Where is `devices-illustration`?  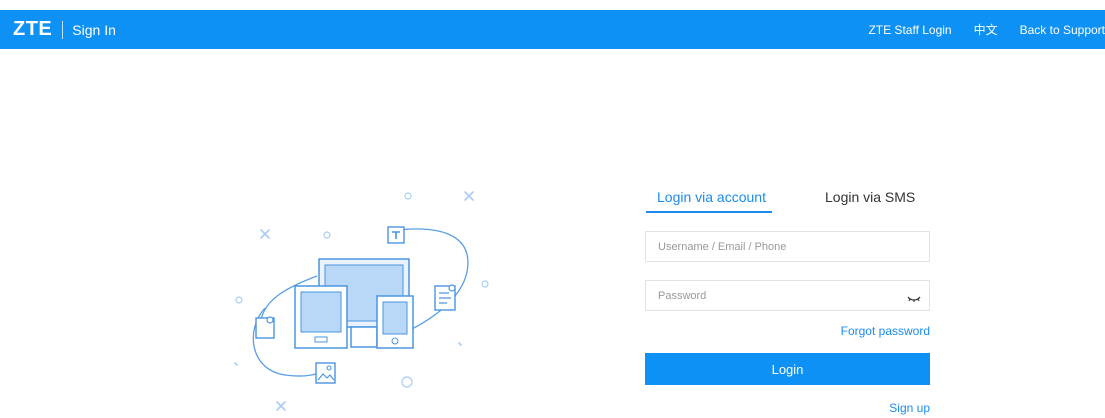 devices-illustration is located at coordinates (365, 296).